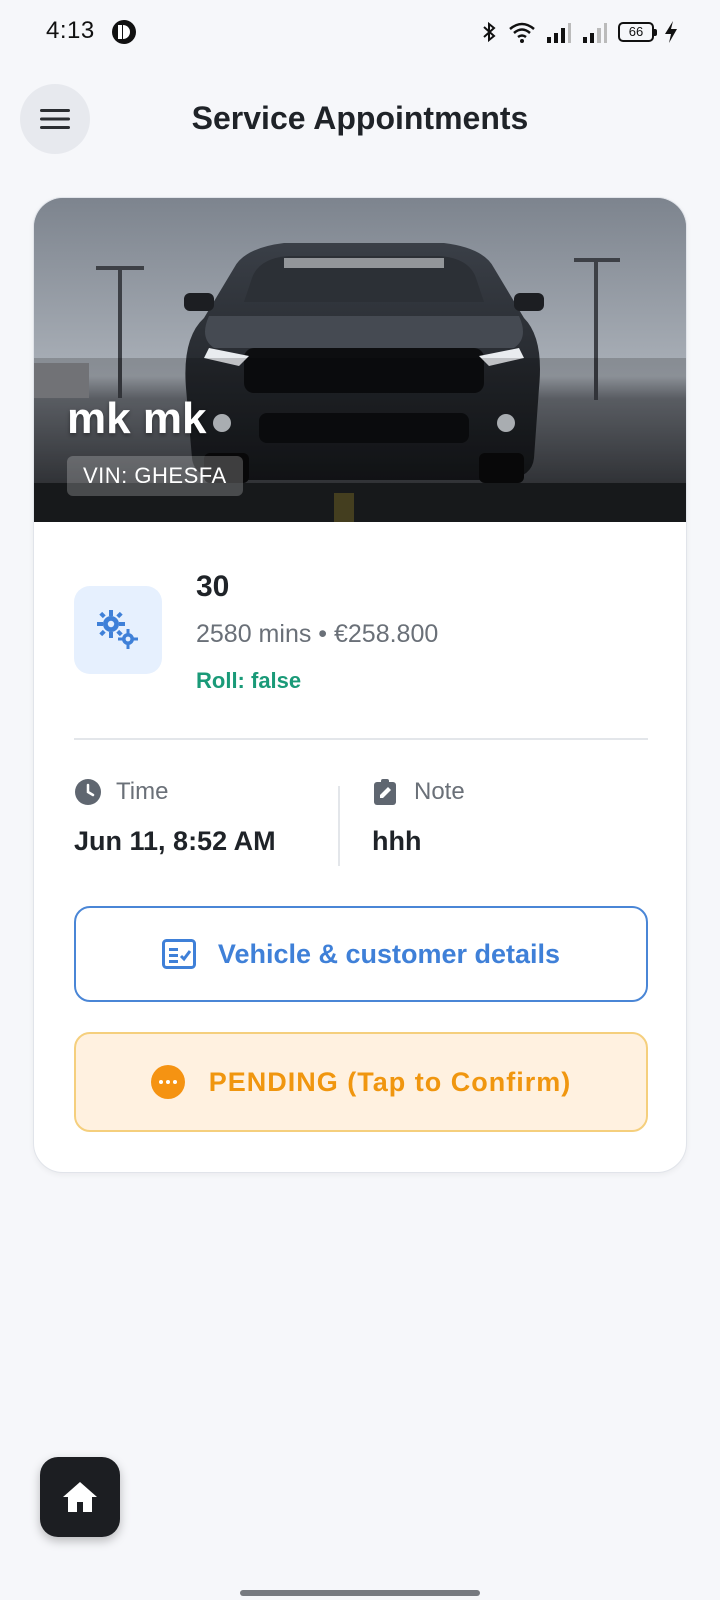 Image resolution: width=720 pixels, height=1600 pixels. I want to click on page-title: Service Appointments, so click(360, 118).